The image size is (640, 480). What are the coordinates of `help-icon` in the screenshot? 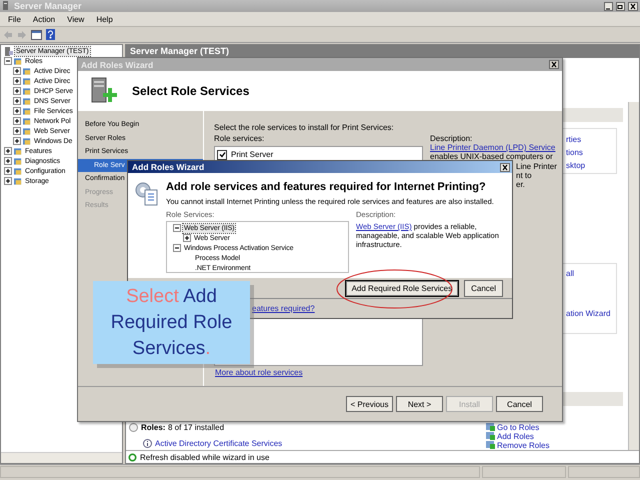 It's located at (50, 34).